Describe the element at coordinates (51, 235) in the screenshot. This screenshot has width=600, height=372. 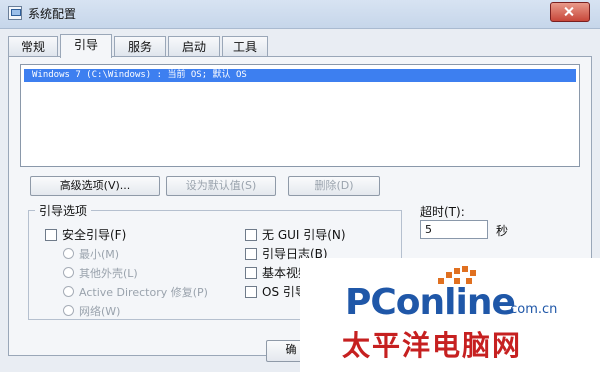
I see `safe-boot-checkbox` at that location.